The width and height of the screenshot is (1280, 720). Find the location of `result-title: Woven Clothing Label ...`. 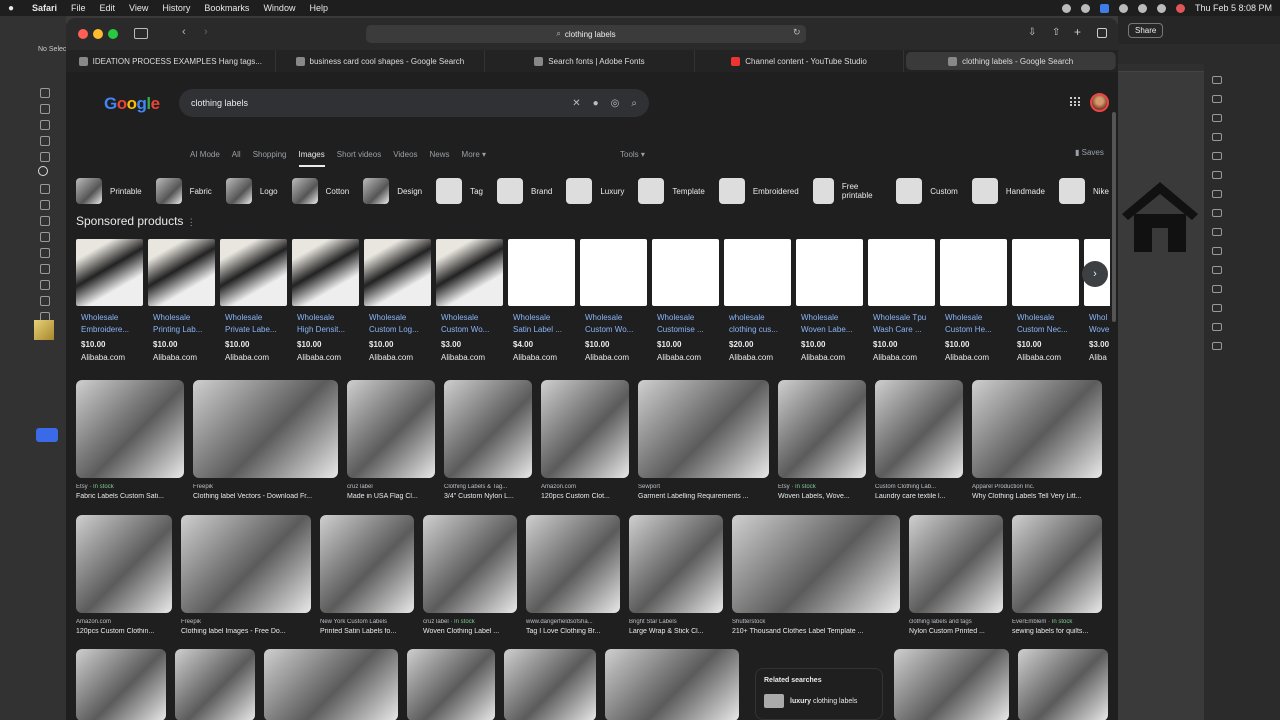

result-title: Woven Clothing Label ... is located at coordinates (470, 631).